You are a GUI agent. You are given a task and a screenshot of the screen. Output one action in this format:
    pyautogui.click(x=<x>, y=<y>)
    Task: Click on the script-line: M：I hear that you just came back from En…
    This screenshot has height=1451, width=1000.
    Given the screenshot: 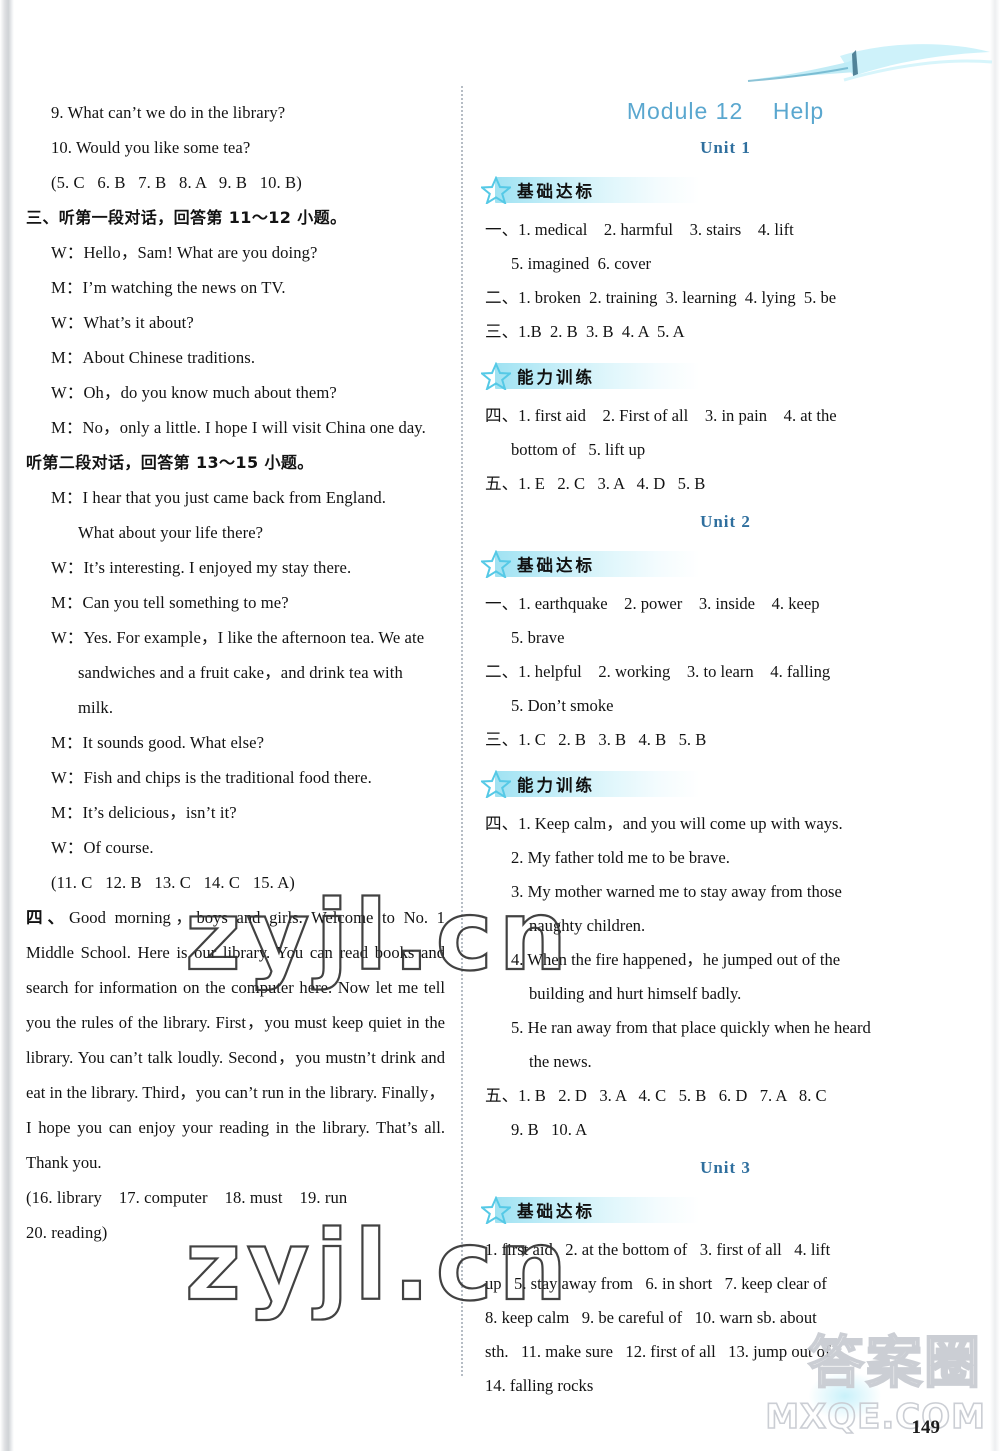 What is the action you would take?
    pyautogui.click(x=218, y=497)
    